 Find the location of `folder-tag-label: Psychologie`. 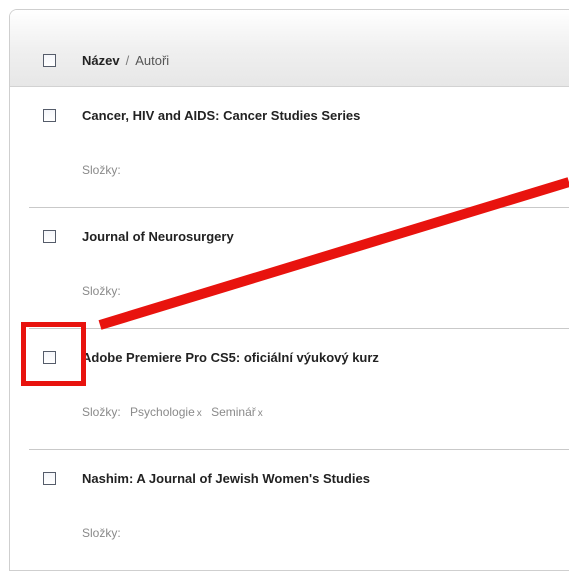

folder-tag-label: Psychologie is located at coordinates (162, 412).